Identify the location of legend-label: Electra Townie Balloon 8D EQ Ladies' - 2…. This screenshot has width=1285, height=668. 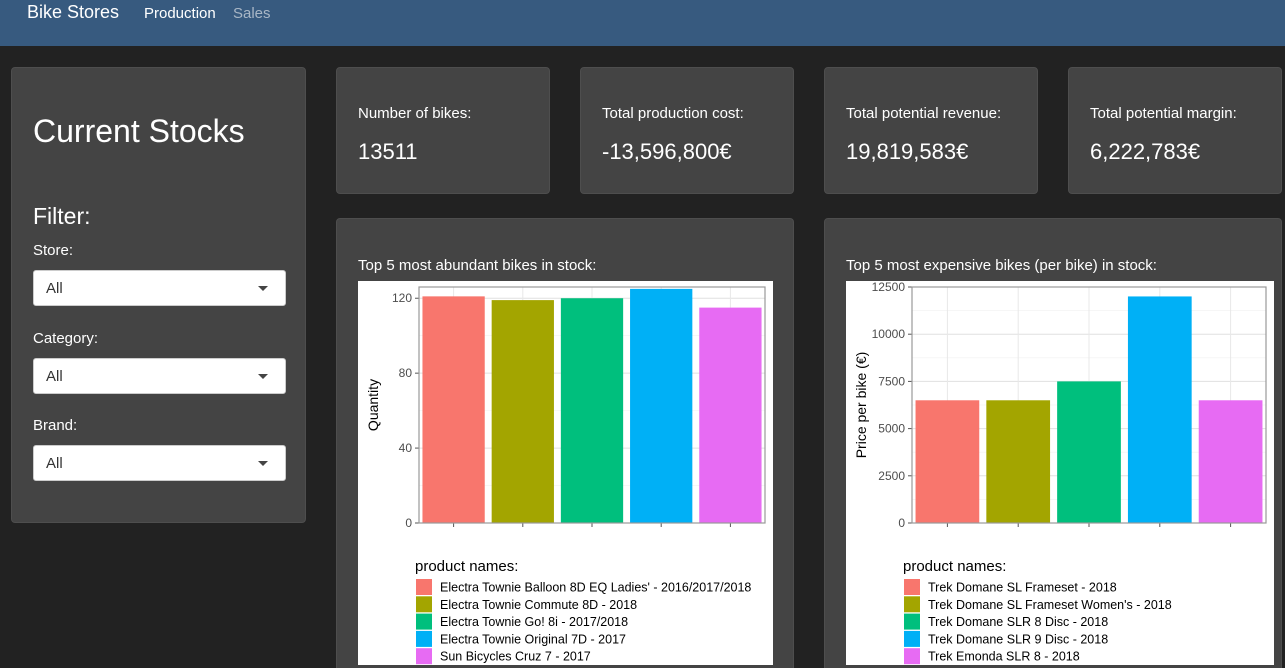
(595, 588).